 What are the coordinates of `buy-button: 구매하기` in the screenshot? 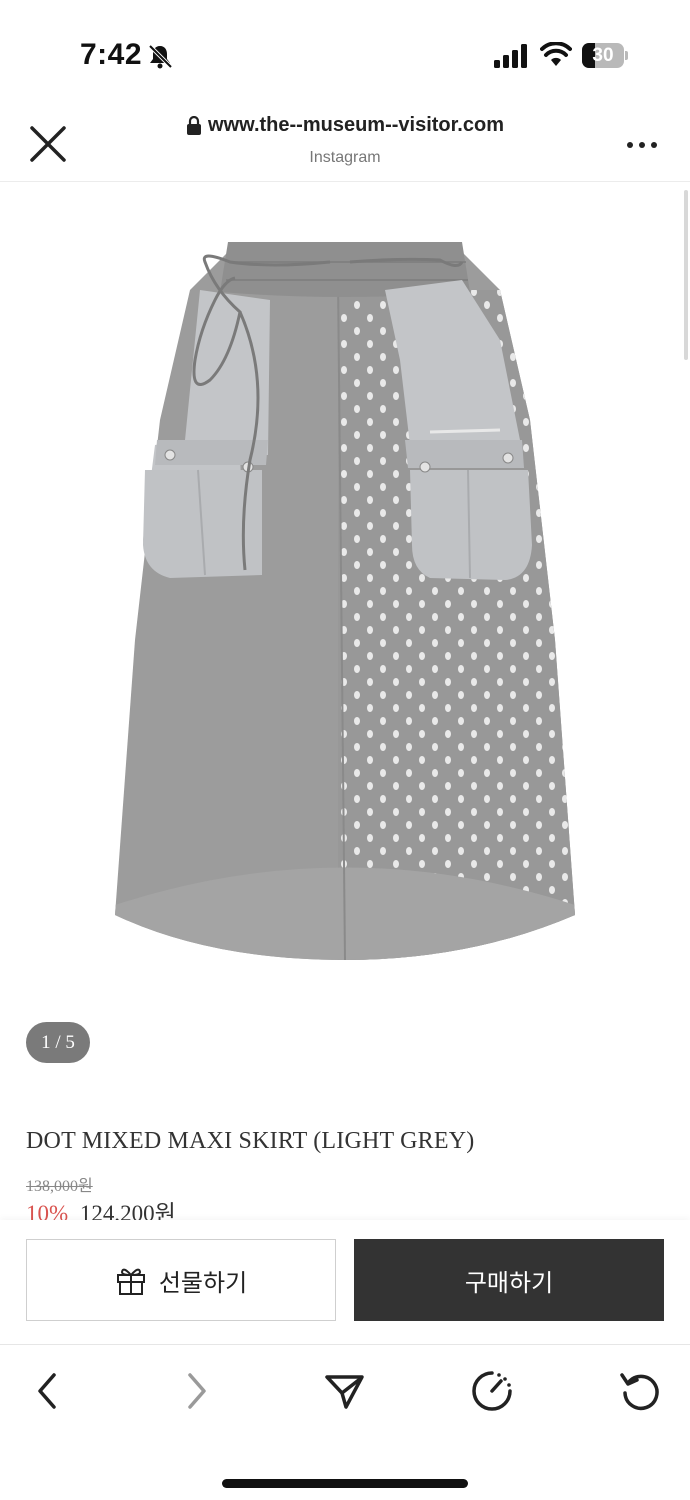 It's located at (509, 1280).